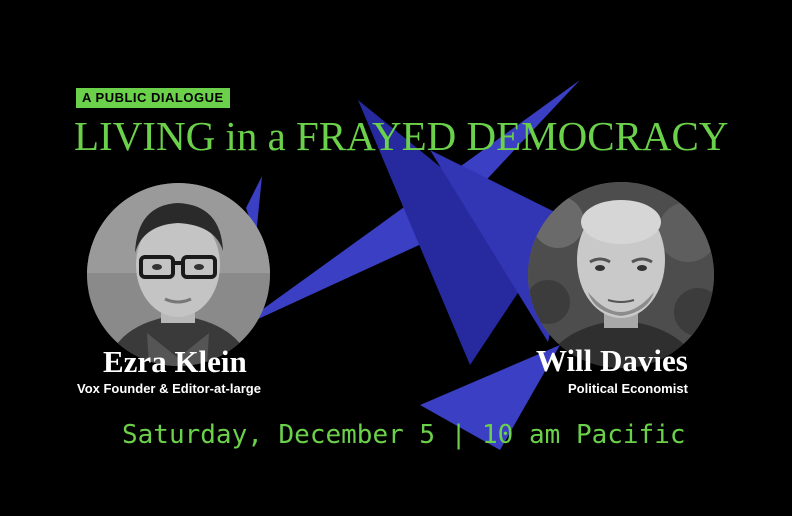 Image resolution: width=792 pixels, height=516 pixels. What do you see at coordinates (175, 361) in the screenshot?
I see `speaker-name: Ezra Klein` at bounding box center [175, 361].